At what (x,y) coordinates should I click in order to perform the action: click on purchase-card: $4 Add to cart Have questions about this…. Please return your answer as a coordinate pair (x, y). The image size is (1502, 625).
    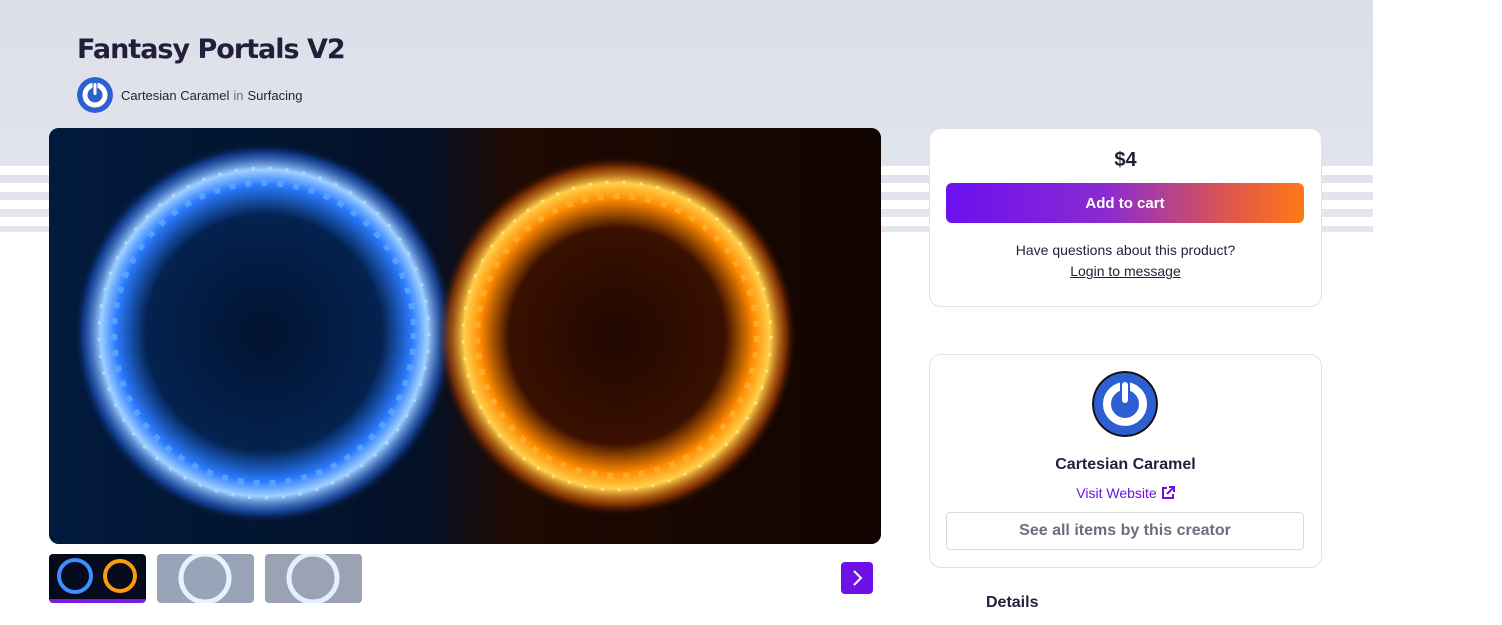
    Looking at the image, I should click on (1125, 217).